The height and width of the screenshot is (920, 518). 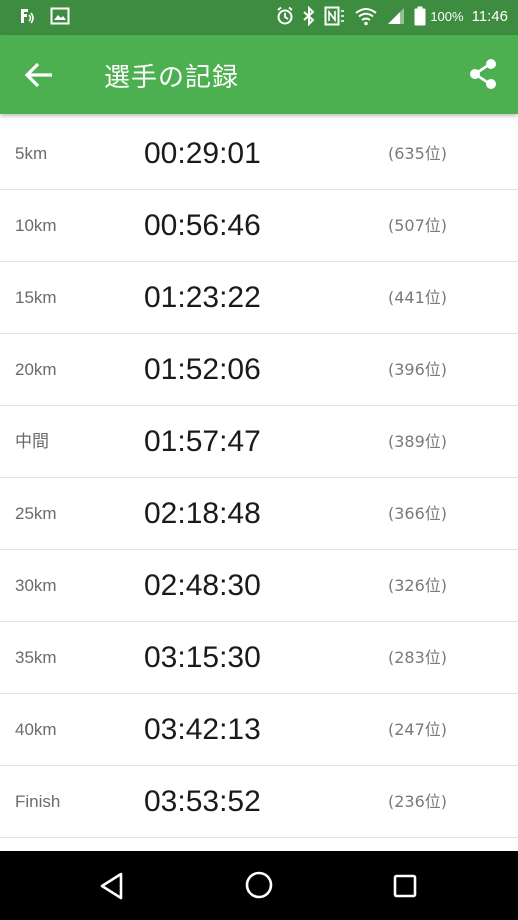 I want to click on split-time: 00:56:46, so click(x=202, y=225).